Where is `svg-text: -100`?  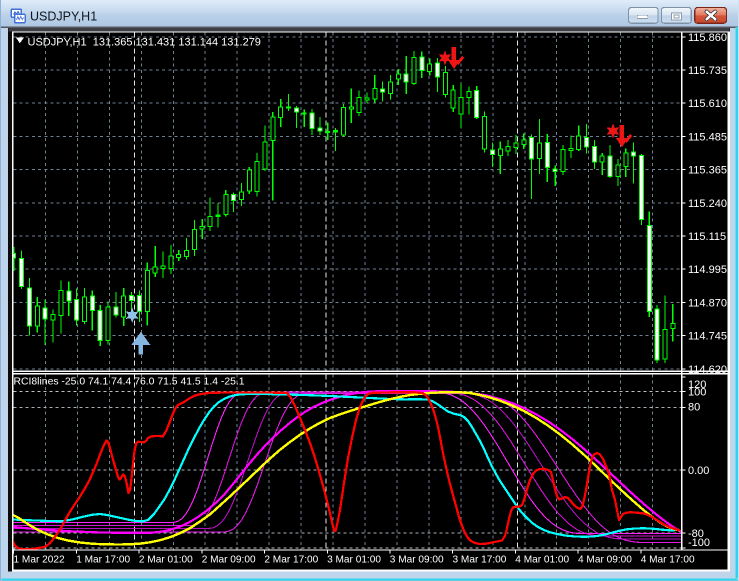
svg-text: -100 is located at coordinates (699, 543).